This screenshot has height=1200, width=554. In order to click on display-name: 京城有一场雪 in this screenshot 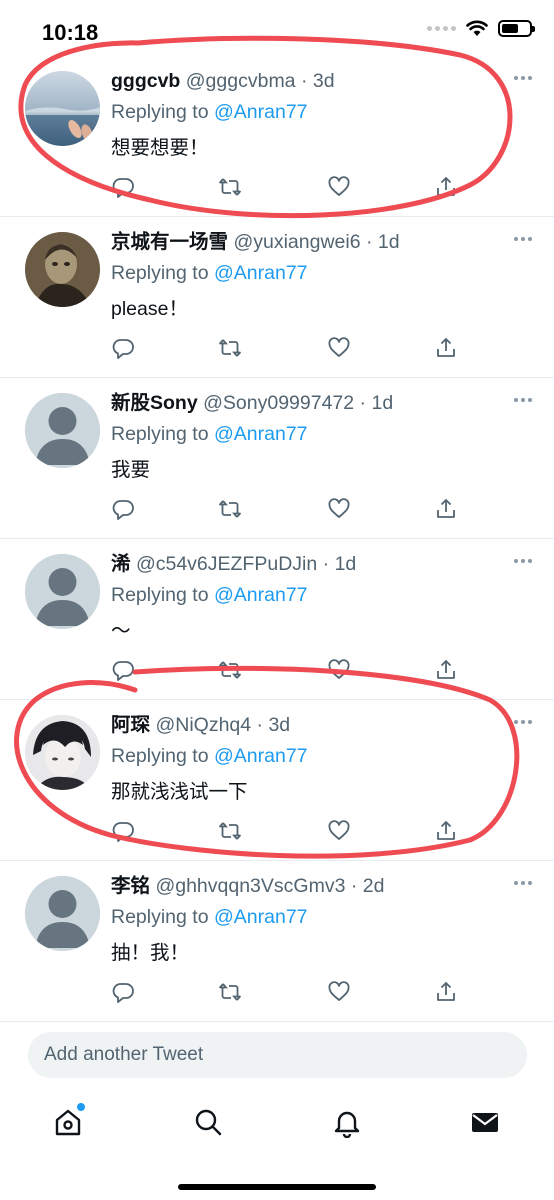, I will do `click(169, 242)`.